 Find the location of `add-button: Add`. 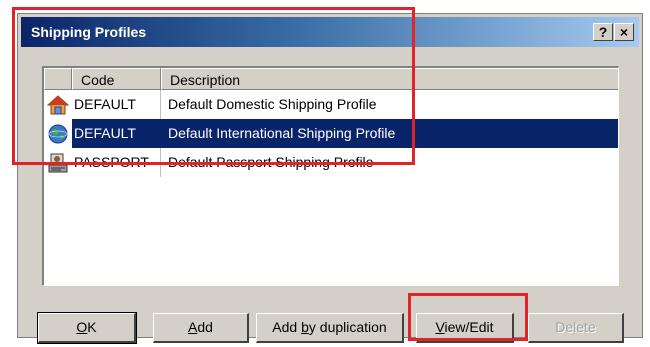

add-button: Add is located at coordinates (201, 328).